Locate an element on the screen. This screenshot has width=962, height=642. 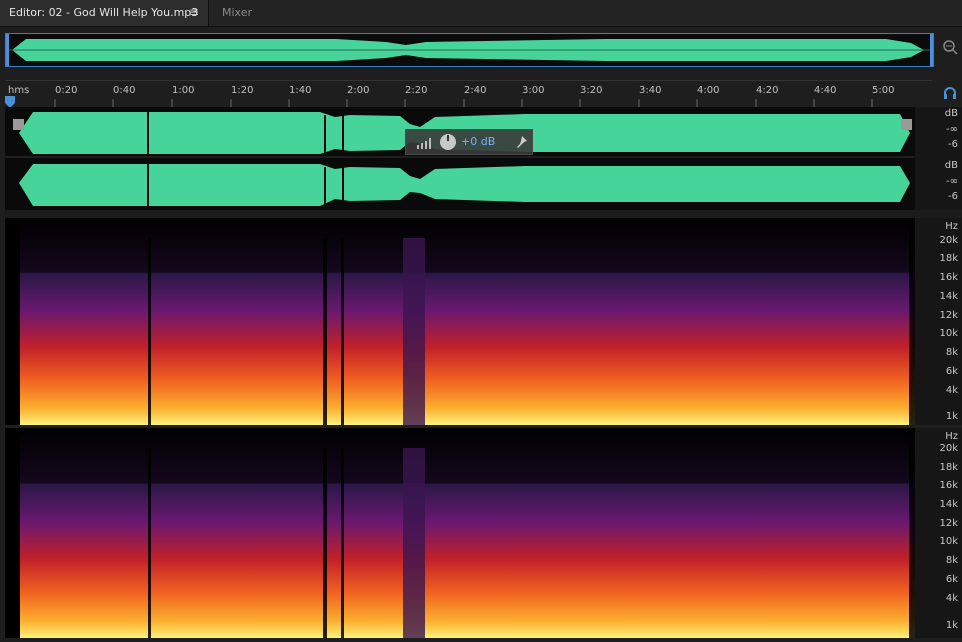
tab-editor-label: Editor: 02 - God Will Help You.mp3 is located at coordinates (104, 12).